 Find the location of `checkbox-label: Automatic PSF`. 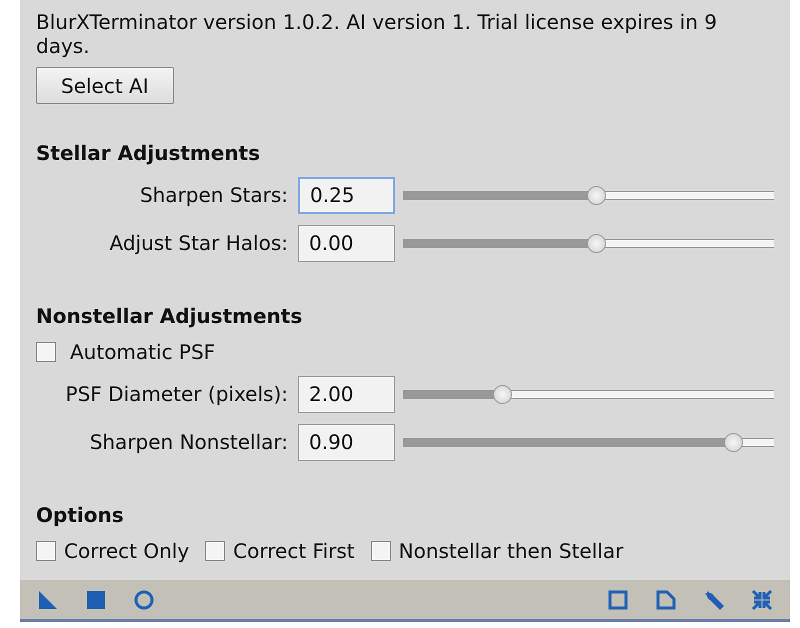

checkbox-label: Automatic PSF is located at coordinates (143, 352).